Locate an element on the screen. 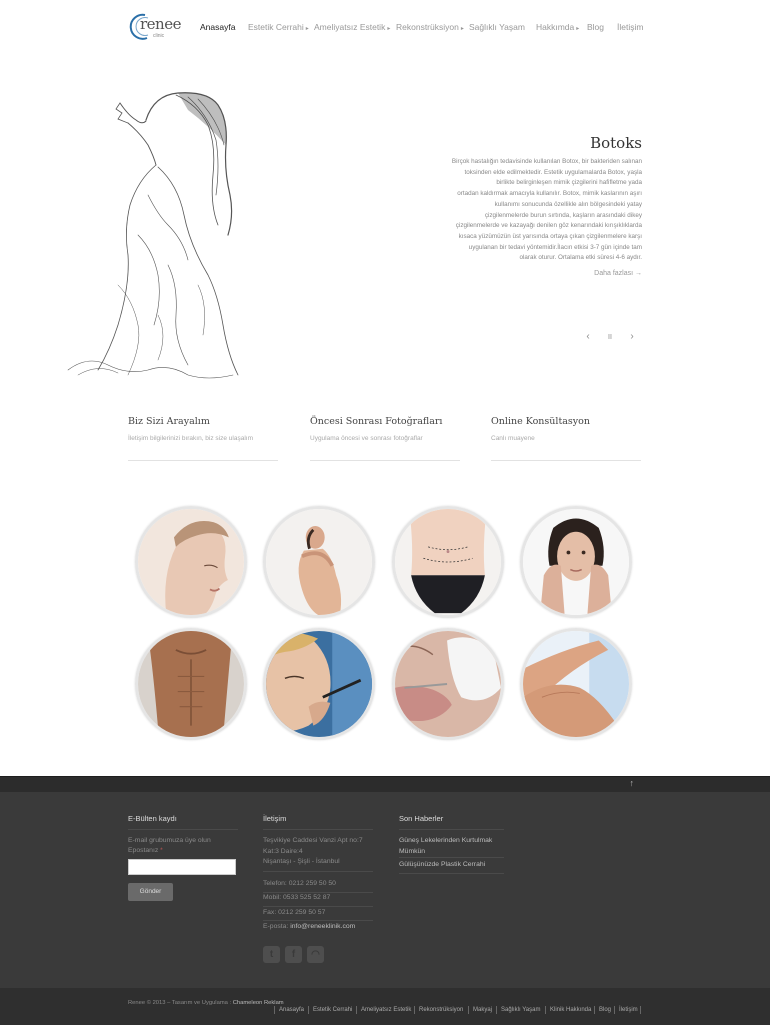 The image size is (770, 1025). agency-link: Chameleon Reklam is located at coordinates (258, 1003).